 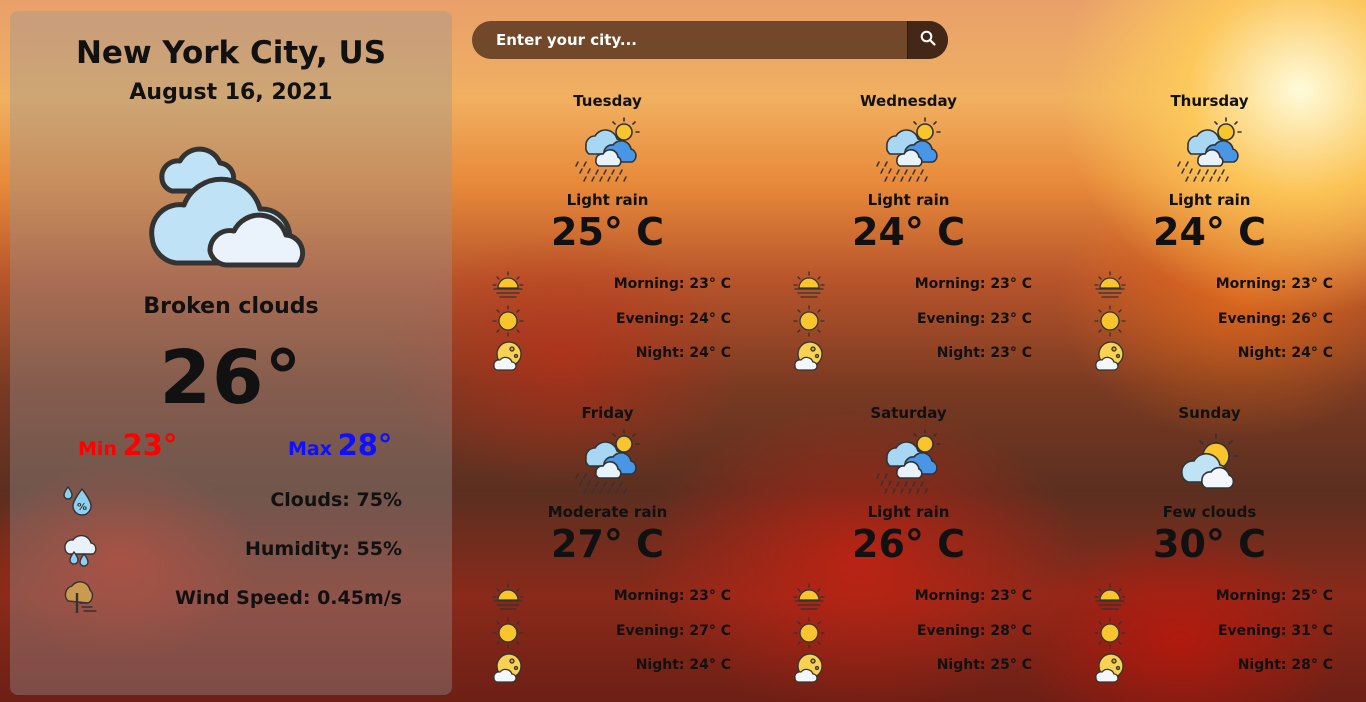 I want to click on stat-wind-label: Wind Speed:, so click(x=242, y=598).